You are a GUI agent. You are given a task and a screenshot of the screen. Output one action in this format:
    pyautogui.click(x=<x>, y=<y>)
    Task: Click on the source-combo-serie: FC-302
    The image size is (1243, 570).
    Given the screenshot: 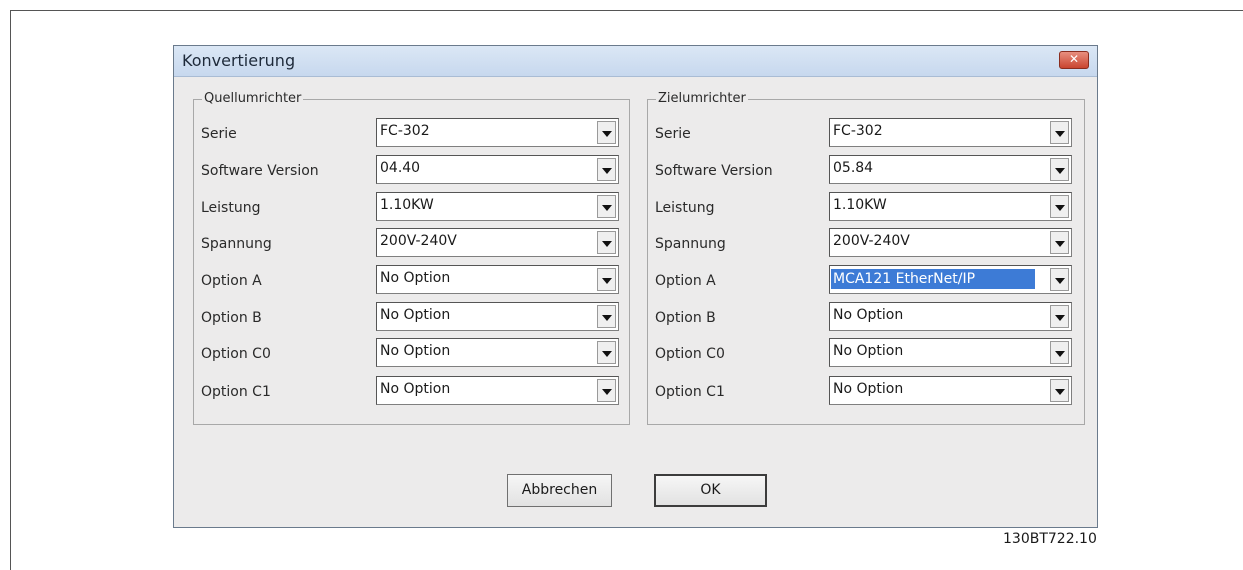 What is the action you would take?
    pyautogui.click(x=497, y=132)
    